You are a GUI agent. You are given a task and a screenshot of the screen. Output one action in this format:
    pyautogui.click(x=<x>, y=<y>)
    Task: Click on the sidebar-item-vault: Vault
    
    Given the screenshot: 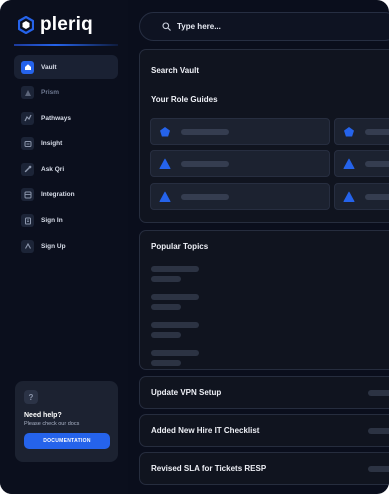 What is the action you would take?
    pyautogui.click(x=66, y=67)
    